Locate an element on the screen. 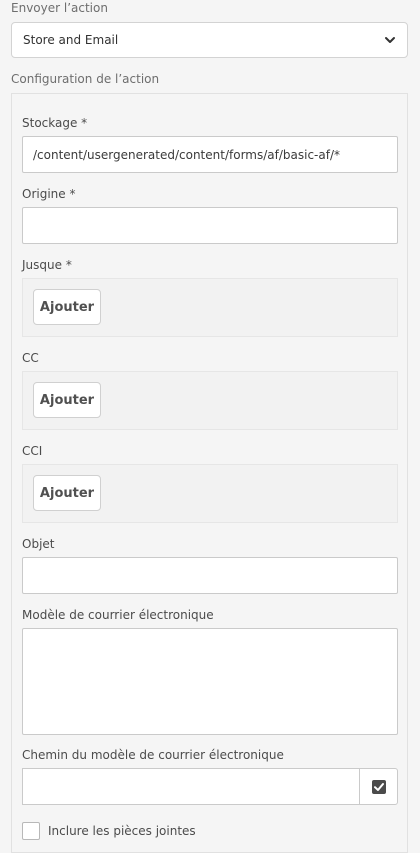  from-input is located at coordinates (210, 225).